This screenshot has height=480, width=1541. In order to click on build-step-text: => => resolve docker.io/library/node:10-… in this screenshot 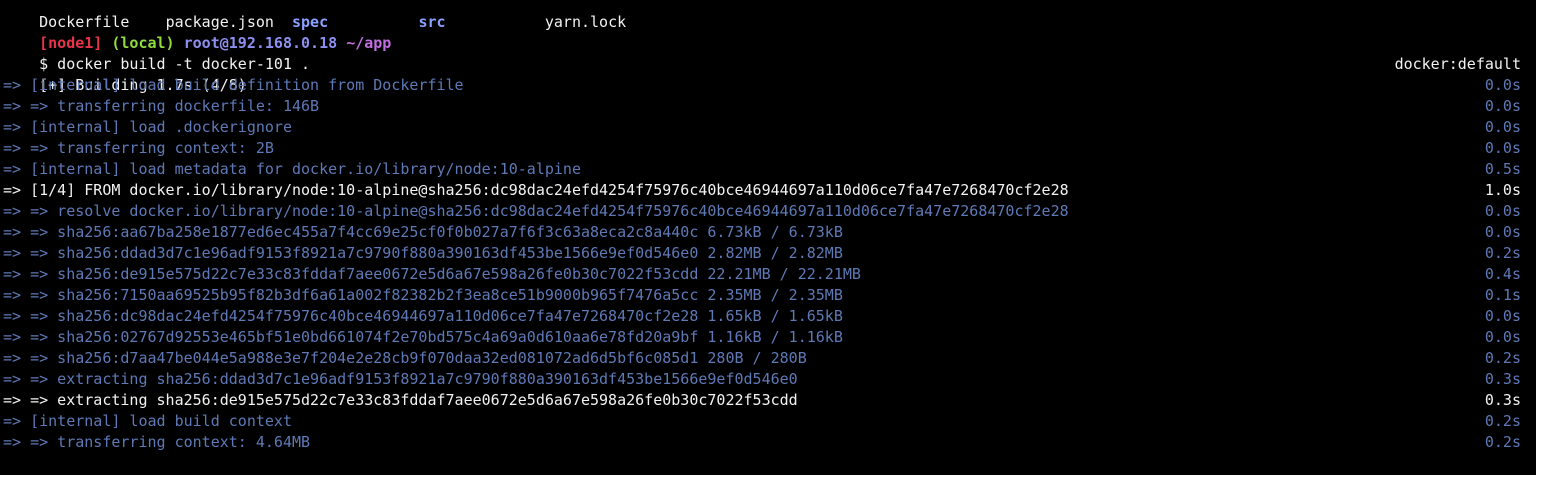, I will do `click(536, 211)`.